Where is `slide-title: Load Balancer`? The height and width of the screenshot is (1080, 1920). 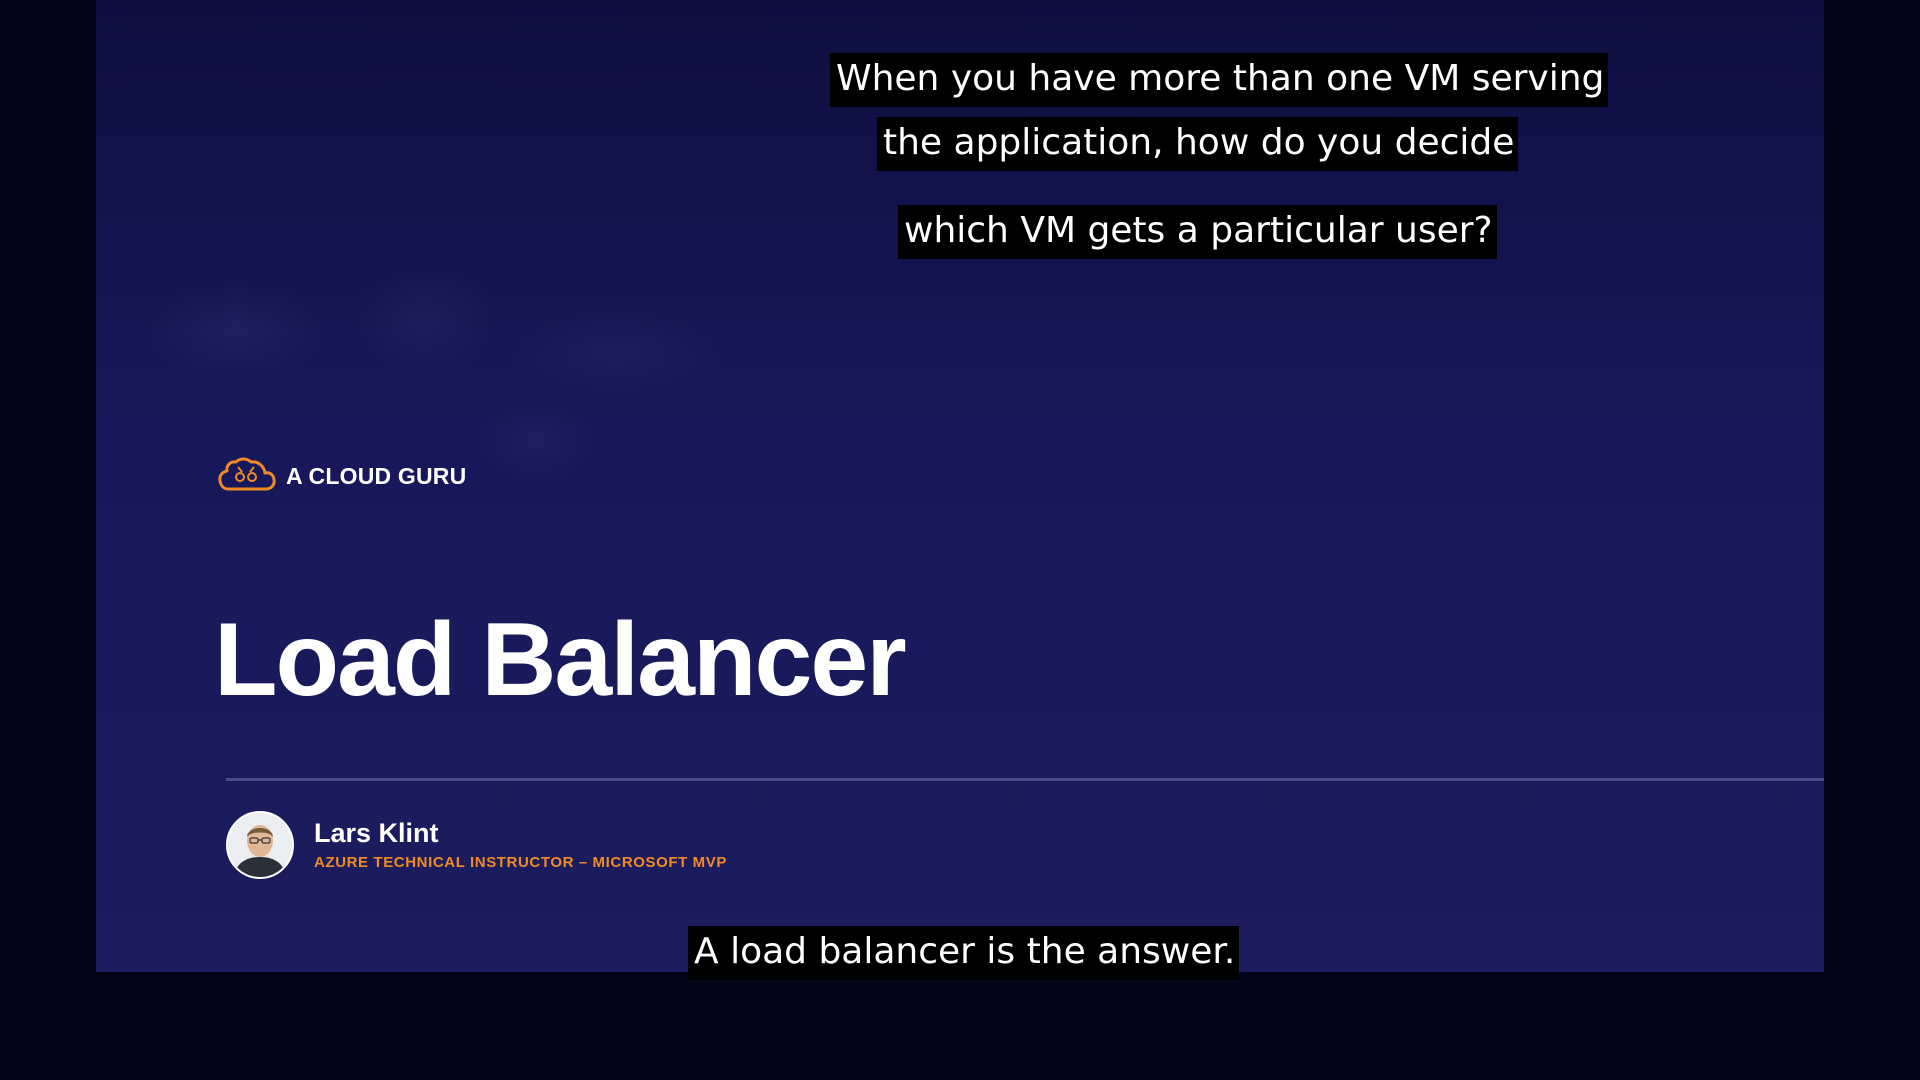
slide-title: Load Balancer is located at coordinates (560, 660).